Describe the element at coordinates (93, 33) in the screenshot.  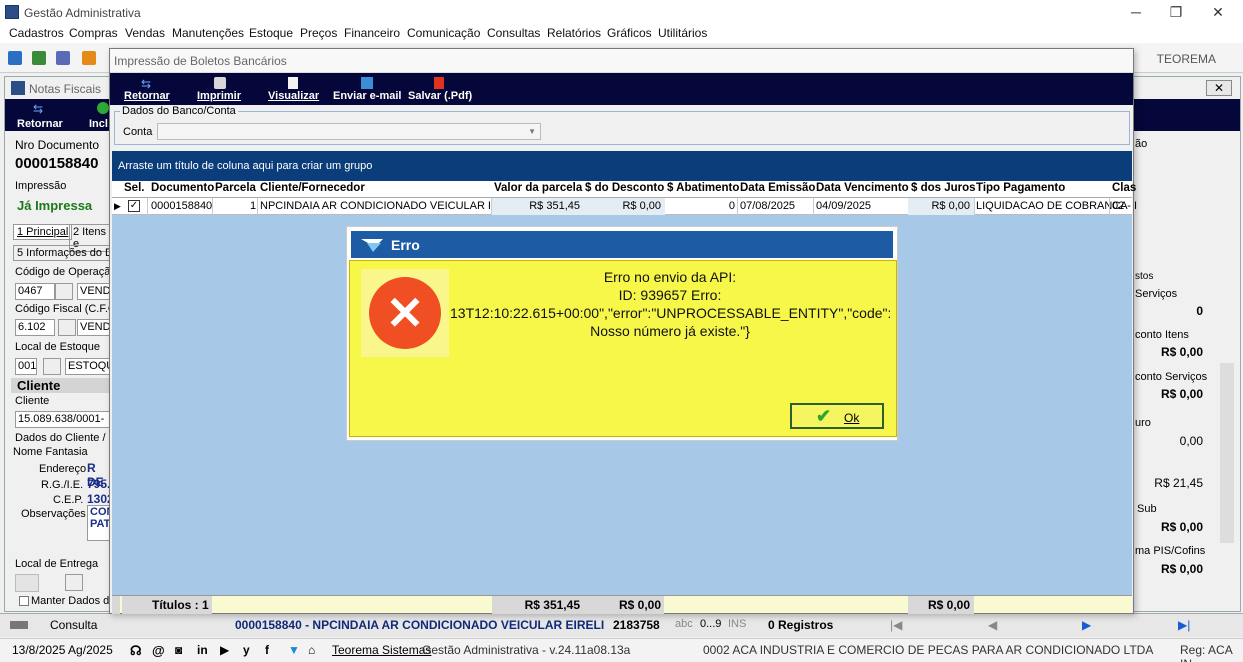
I see `menu-compras: Compras` at that location.